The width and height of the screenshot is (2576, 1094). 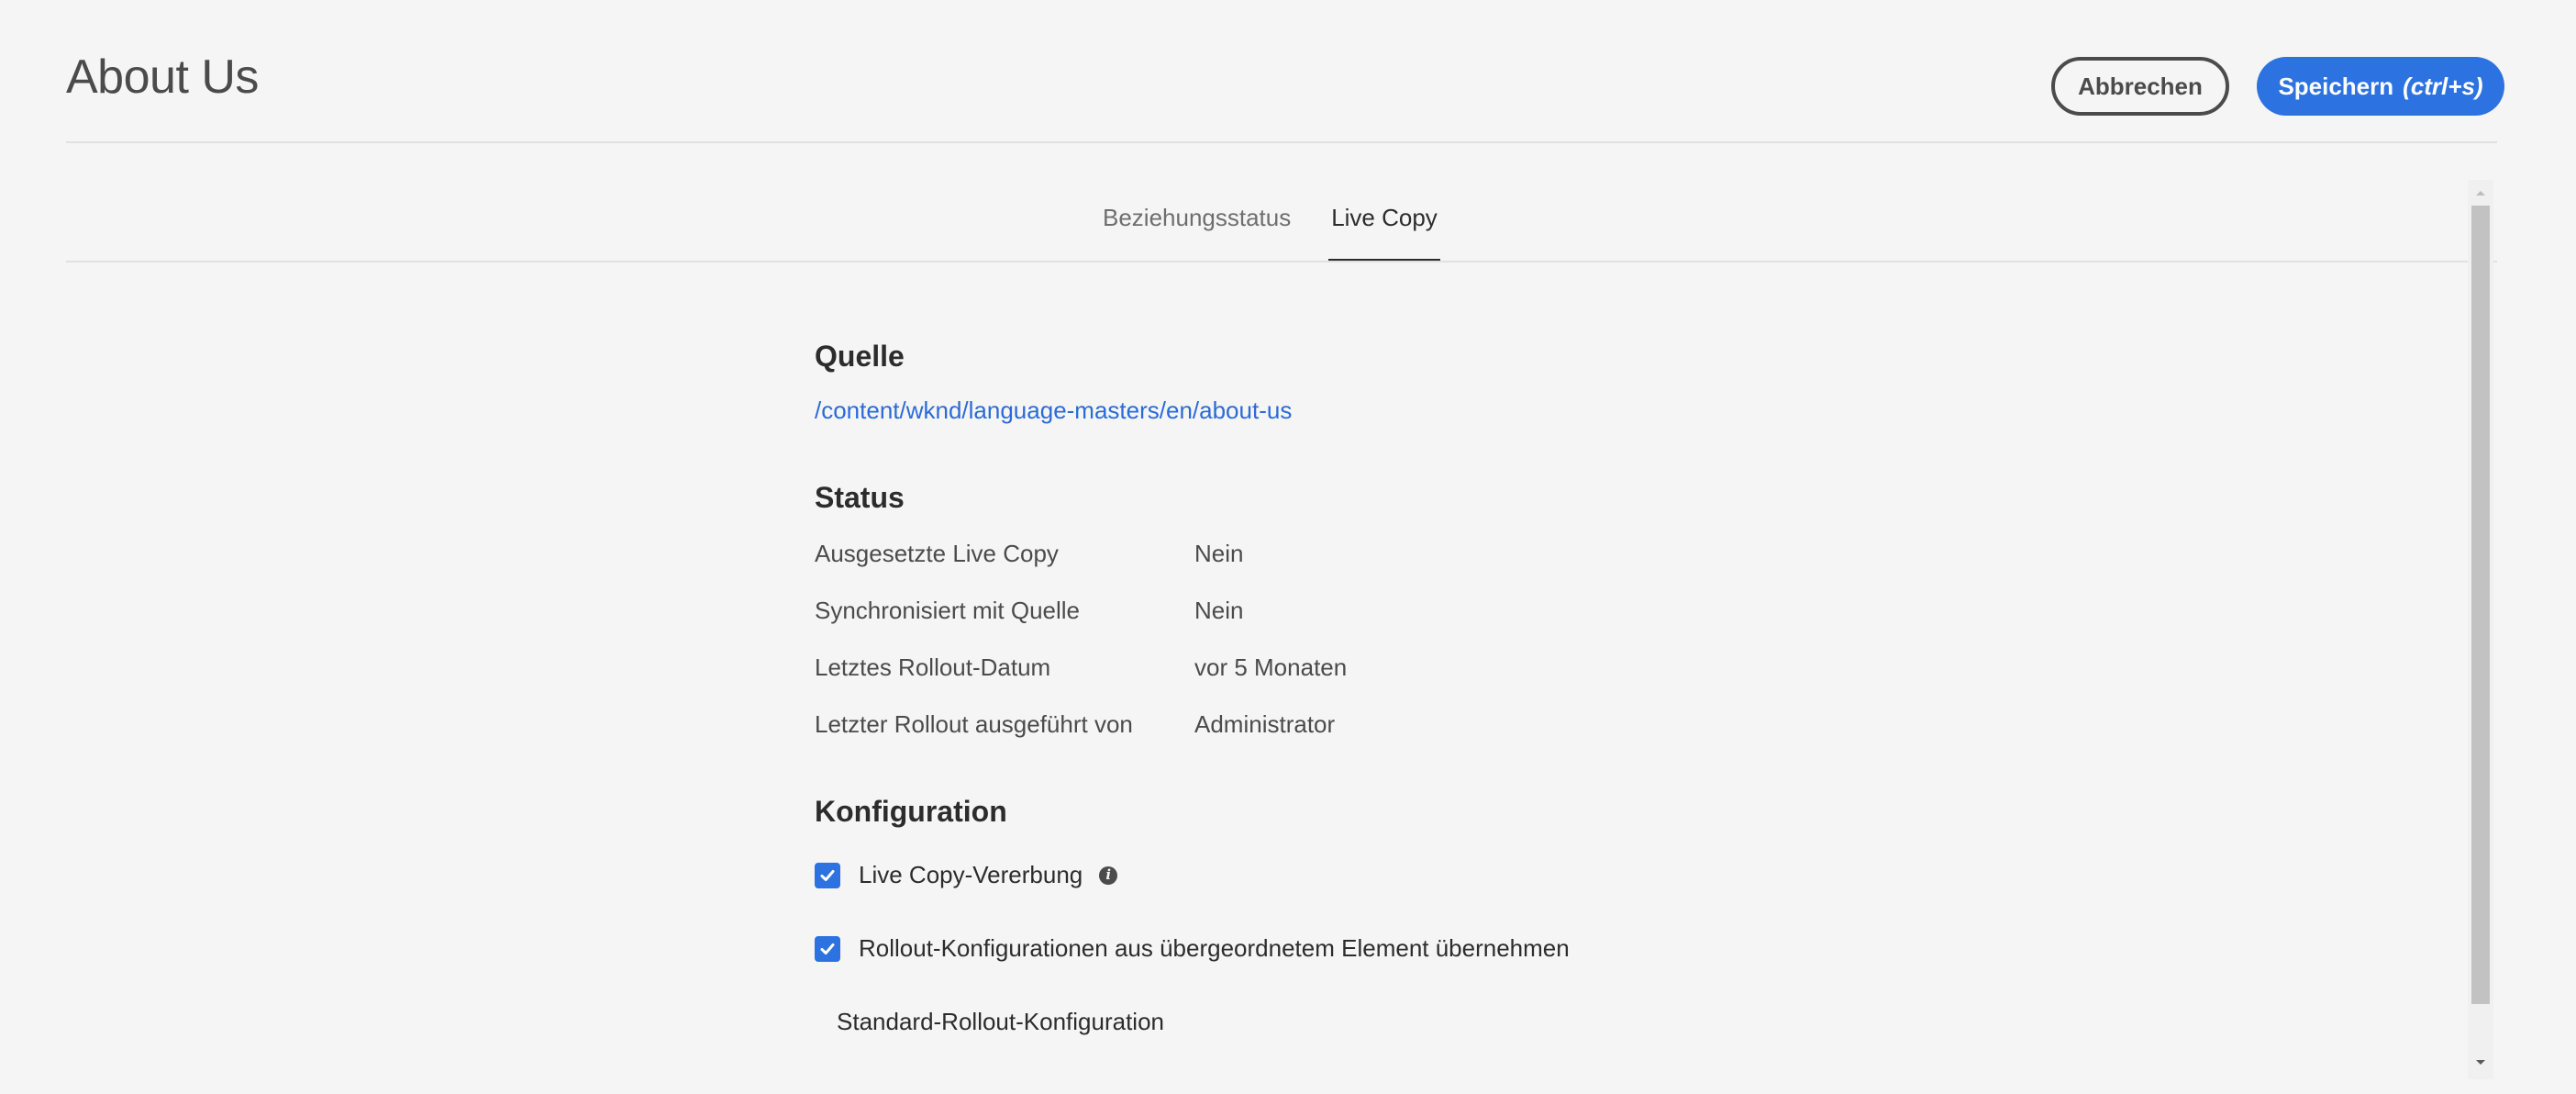 I want to click on status-label: Ausgesetzte Live Copy, so click(x=937, y=553).